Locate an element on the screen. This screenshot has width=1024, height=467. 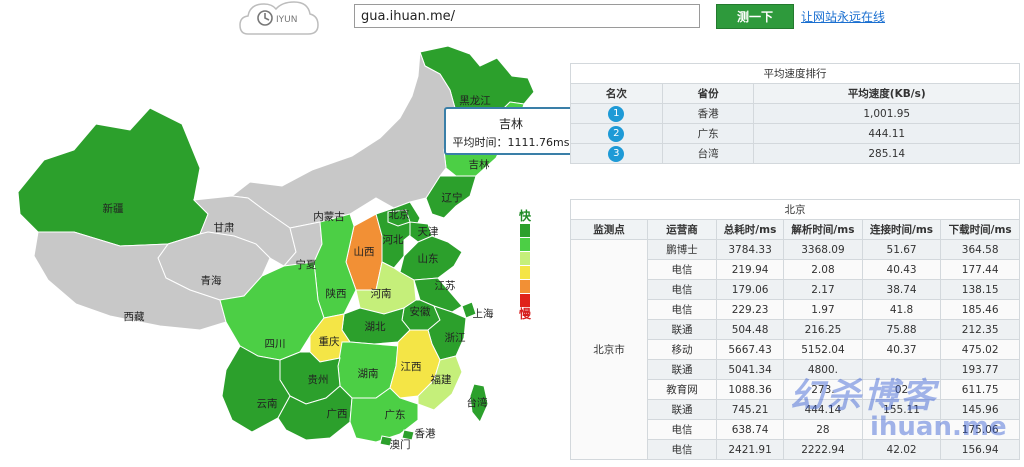
ranking-row: 3 台湾 285.14 is located at coordinates (795, 153).